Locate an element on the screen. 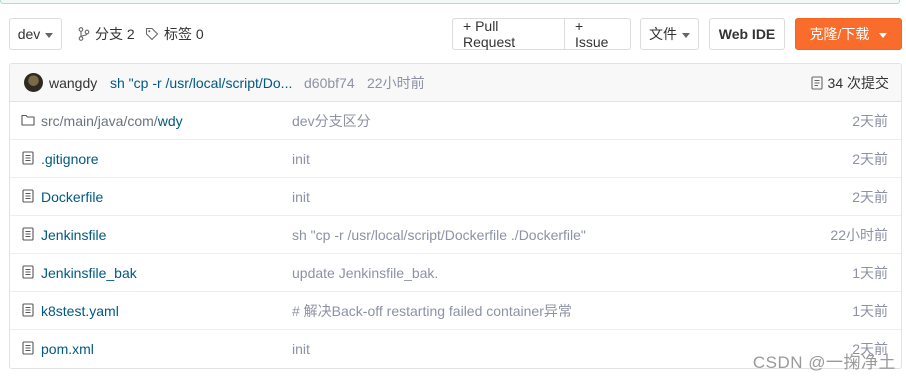 The width and height of the screenshot is (906, 378). file-name: pom.xml is located at coordinates (67, 349).